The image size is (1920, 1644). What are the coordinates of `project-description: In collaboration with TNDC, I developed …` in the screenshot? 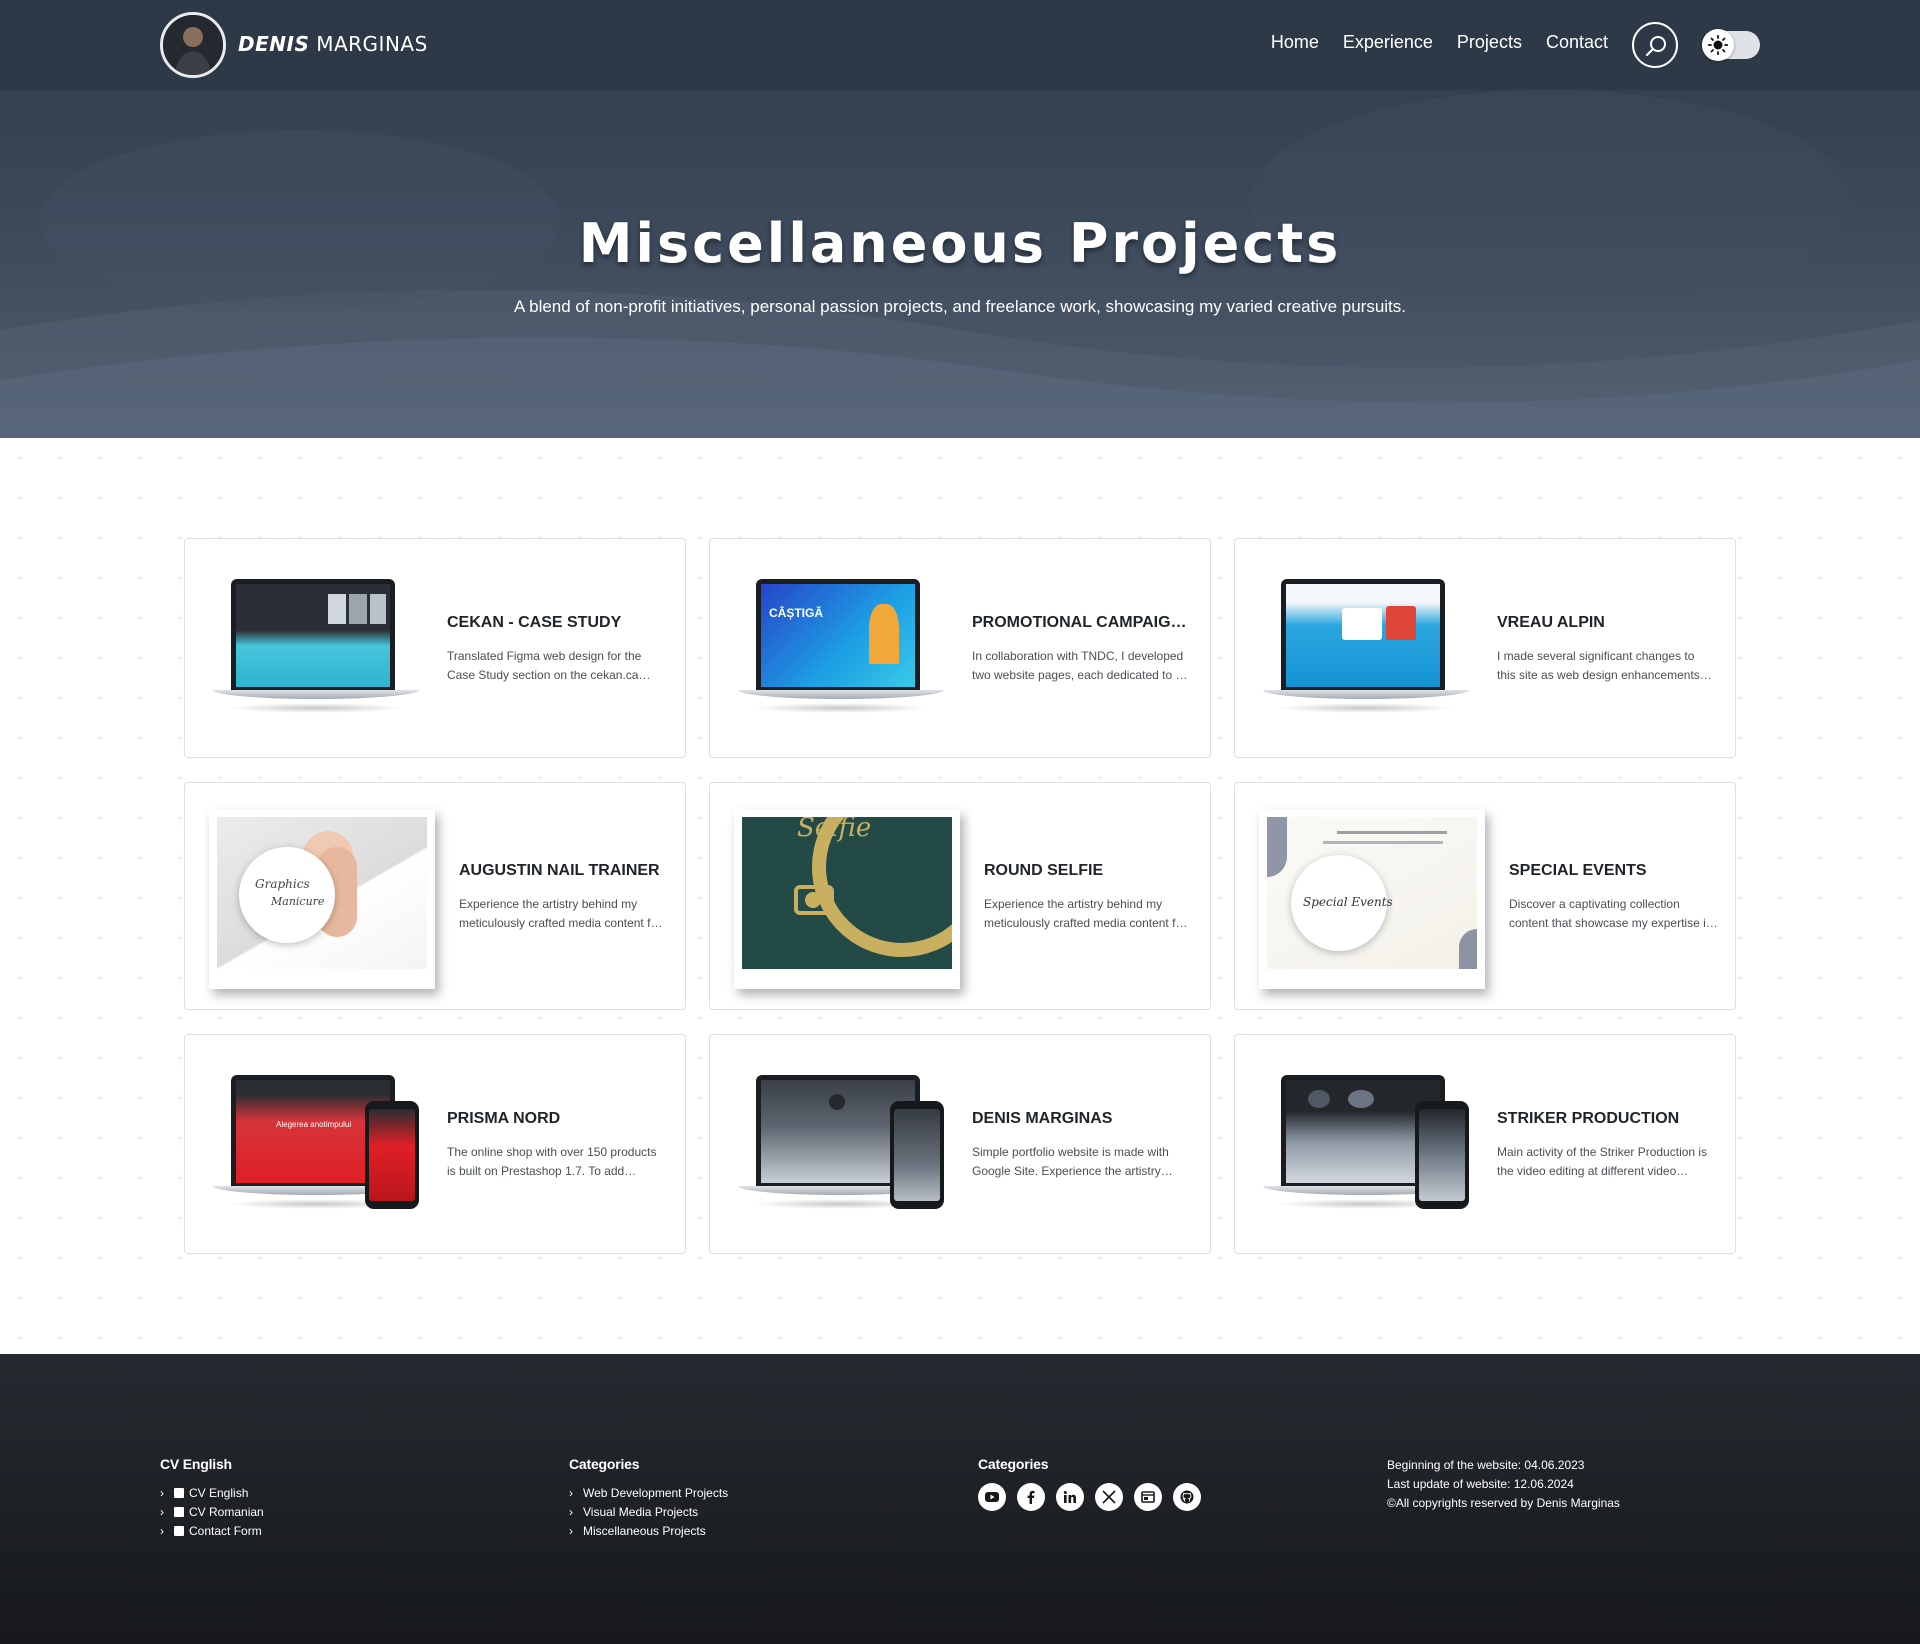 It's located at (1078, 665).